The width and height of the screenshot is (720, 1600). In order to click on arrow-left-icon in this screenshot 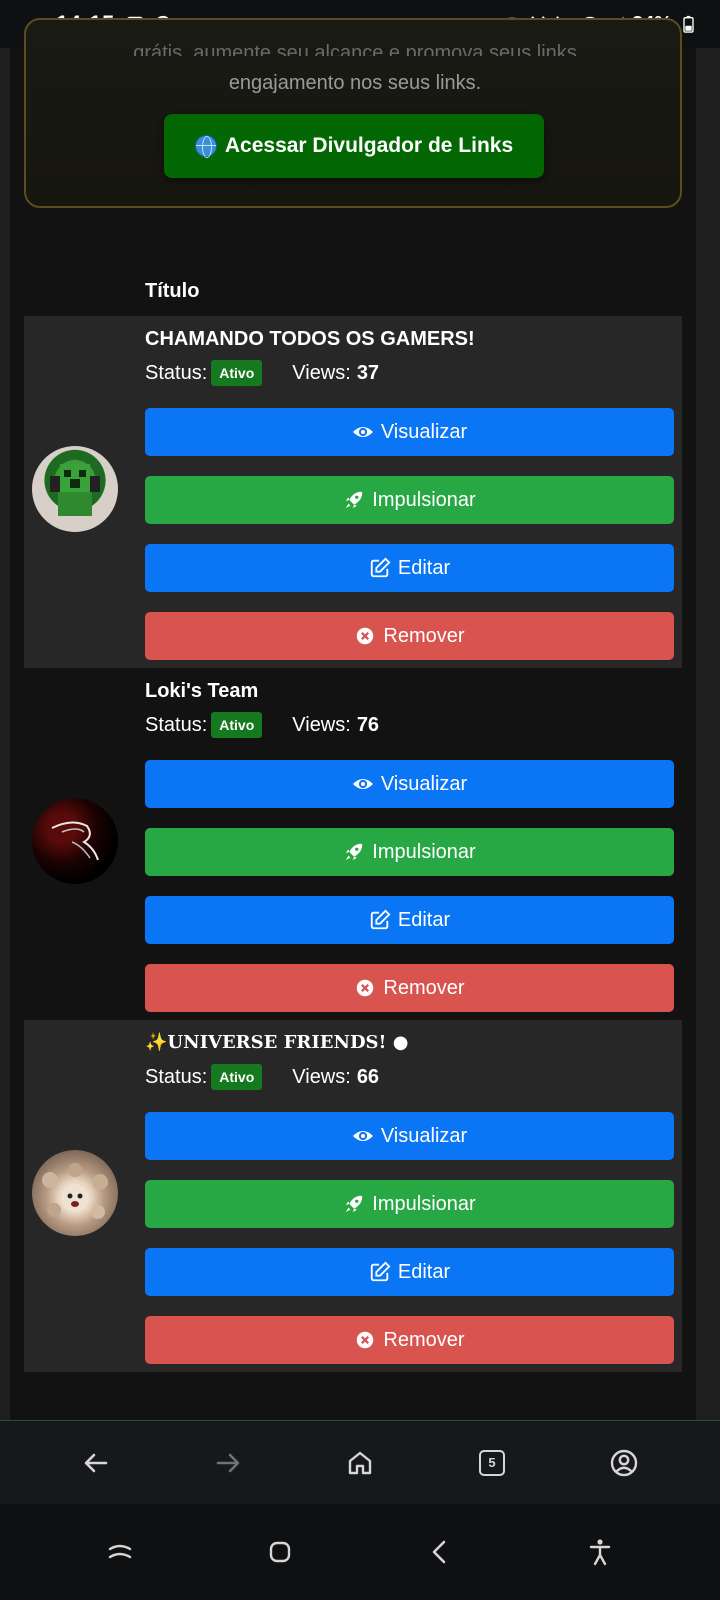, I will do `click(96, 1462)`.